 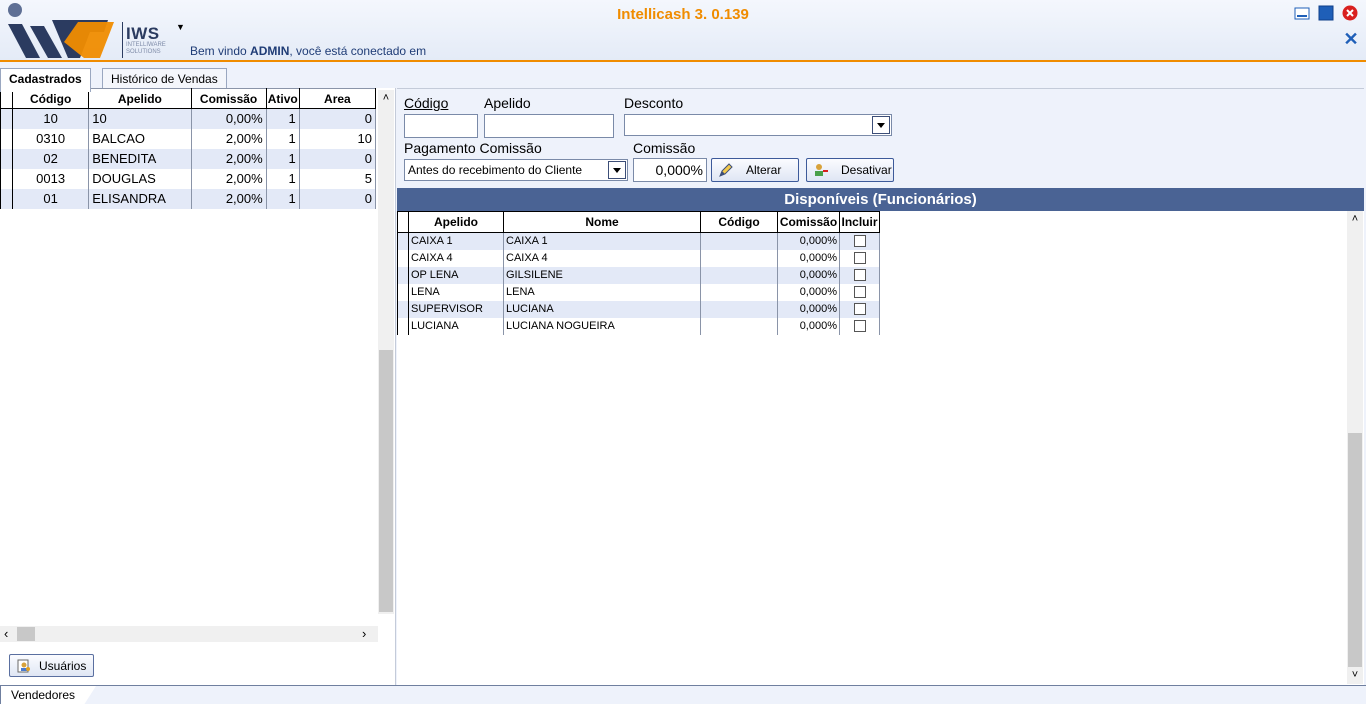 What do you see at coordinates (403, 222) in the screenshot?
I see `row-indicator-header` at bounding box center [403, 222].